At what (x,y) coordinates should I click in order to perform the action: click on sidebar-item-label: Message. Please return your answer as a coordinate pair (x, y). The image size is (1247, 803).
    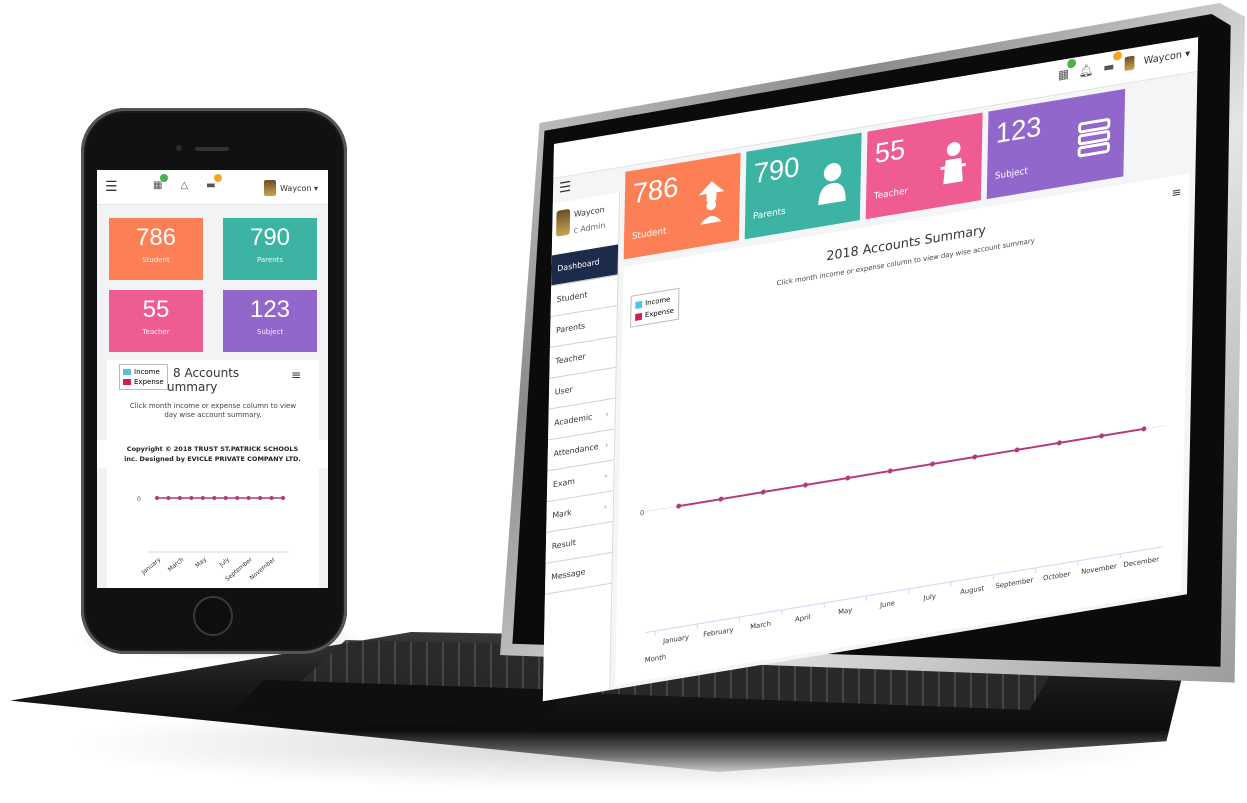
    Looking at the image, I should click on (568, 574).